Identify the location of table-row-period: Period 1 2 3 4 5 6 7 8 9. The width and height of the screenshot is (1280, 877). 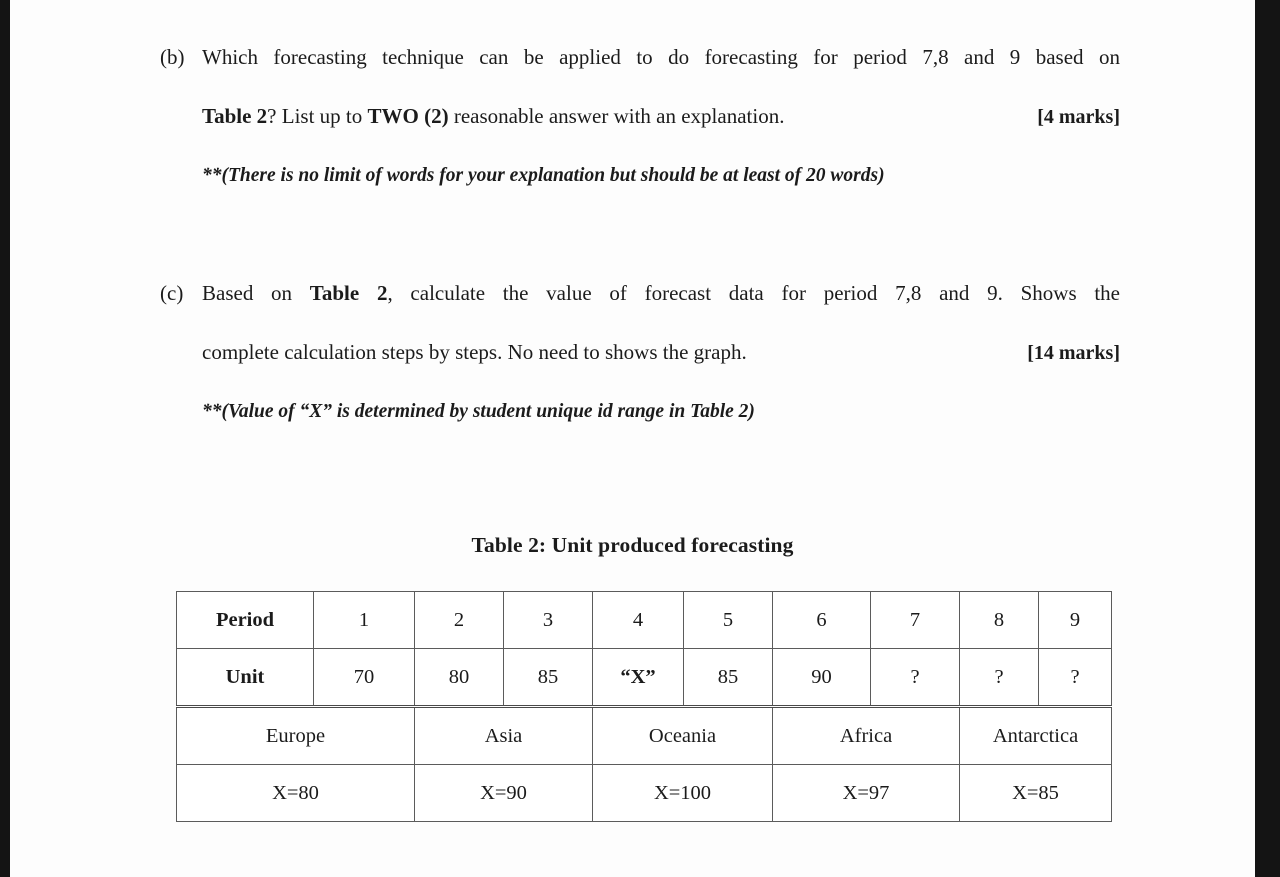
(644, 620).